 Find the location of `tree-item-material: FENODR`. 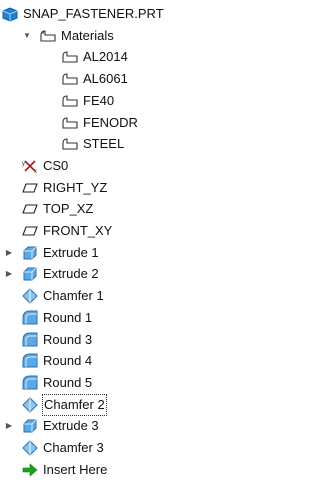

tree-item-material: FENODR is located at coordinates (128, 123).